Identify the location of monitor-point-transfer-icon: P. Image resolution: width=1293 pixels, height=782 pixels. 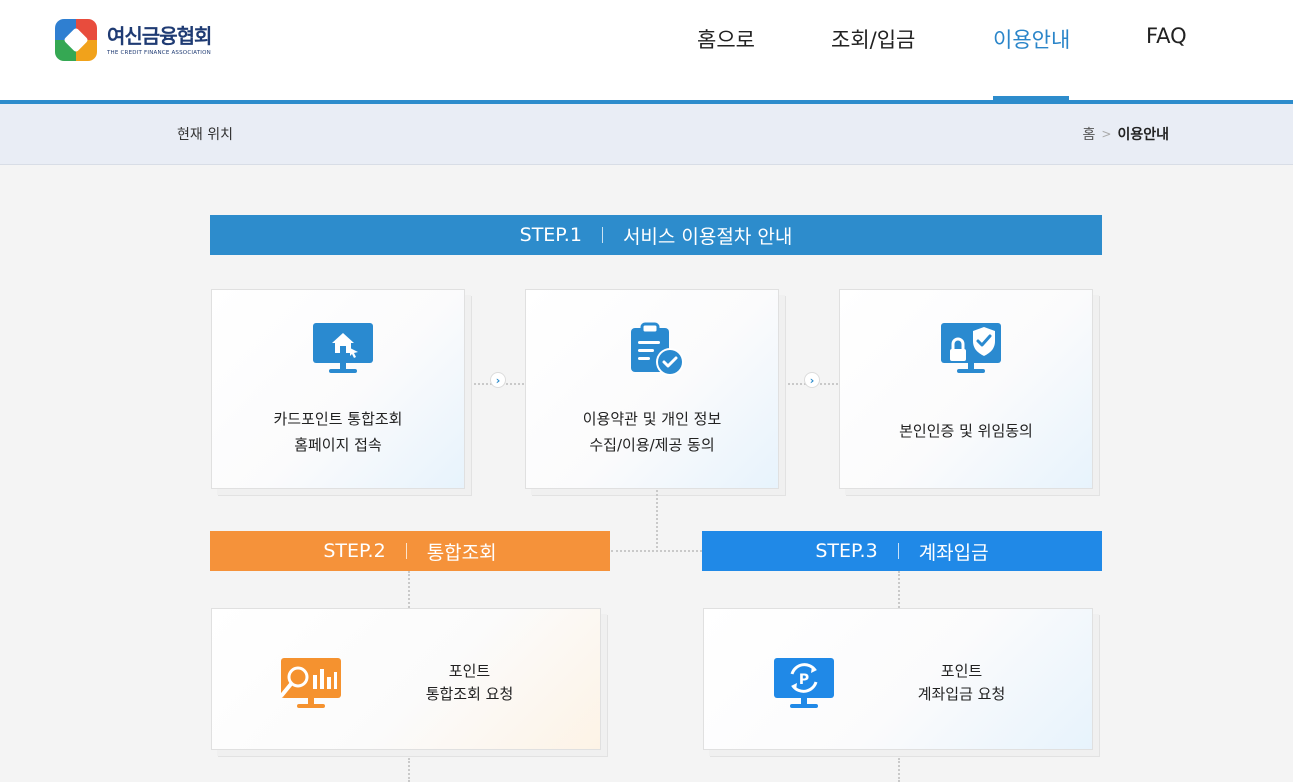
(804, 683).